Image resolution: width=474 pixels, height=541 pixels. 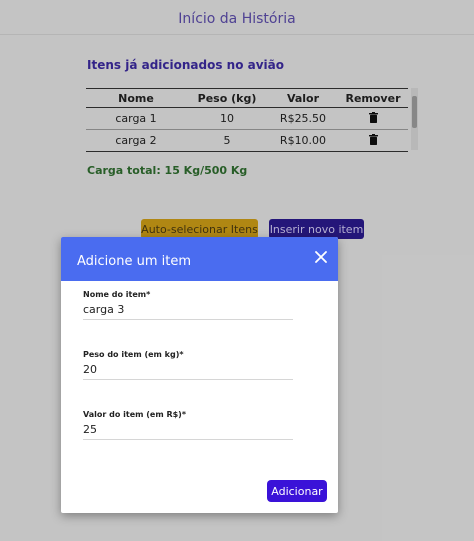 What do you see at coordinates (297, 491) in the screenshot?
I see `add-button: Adicionar` at bounding box center [297, 491].